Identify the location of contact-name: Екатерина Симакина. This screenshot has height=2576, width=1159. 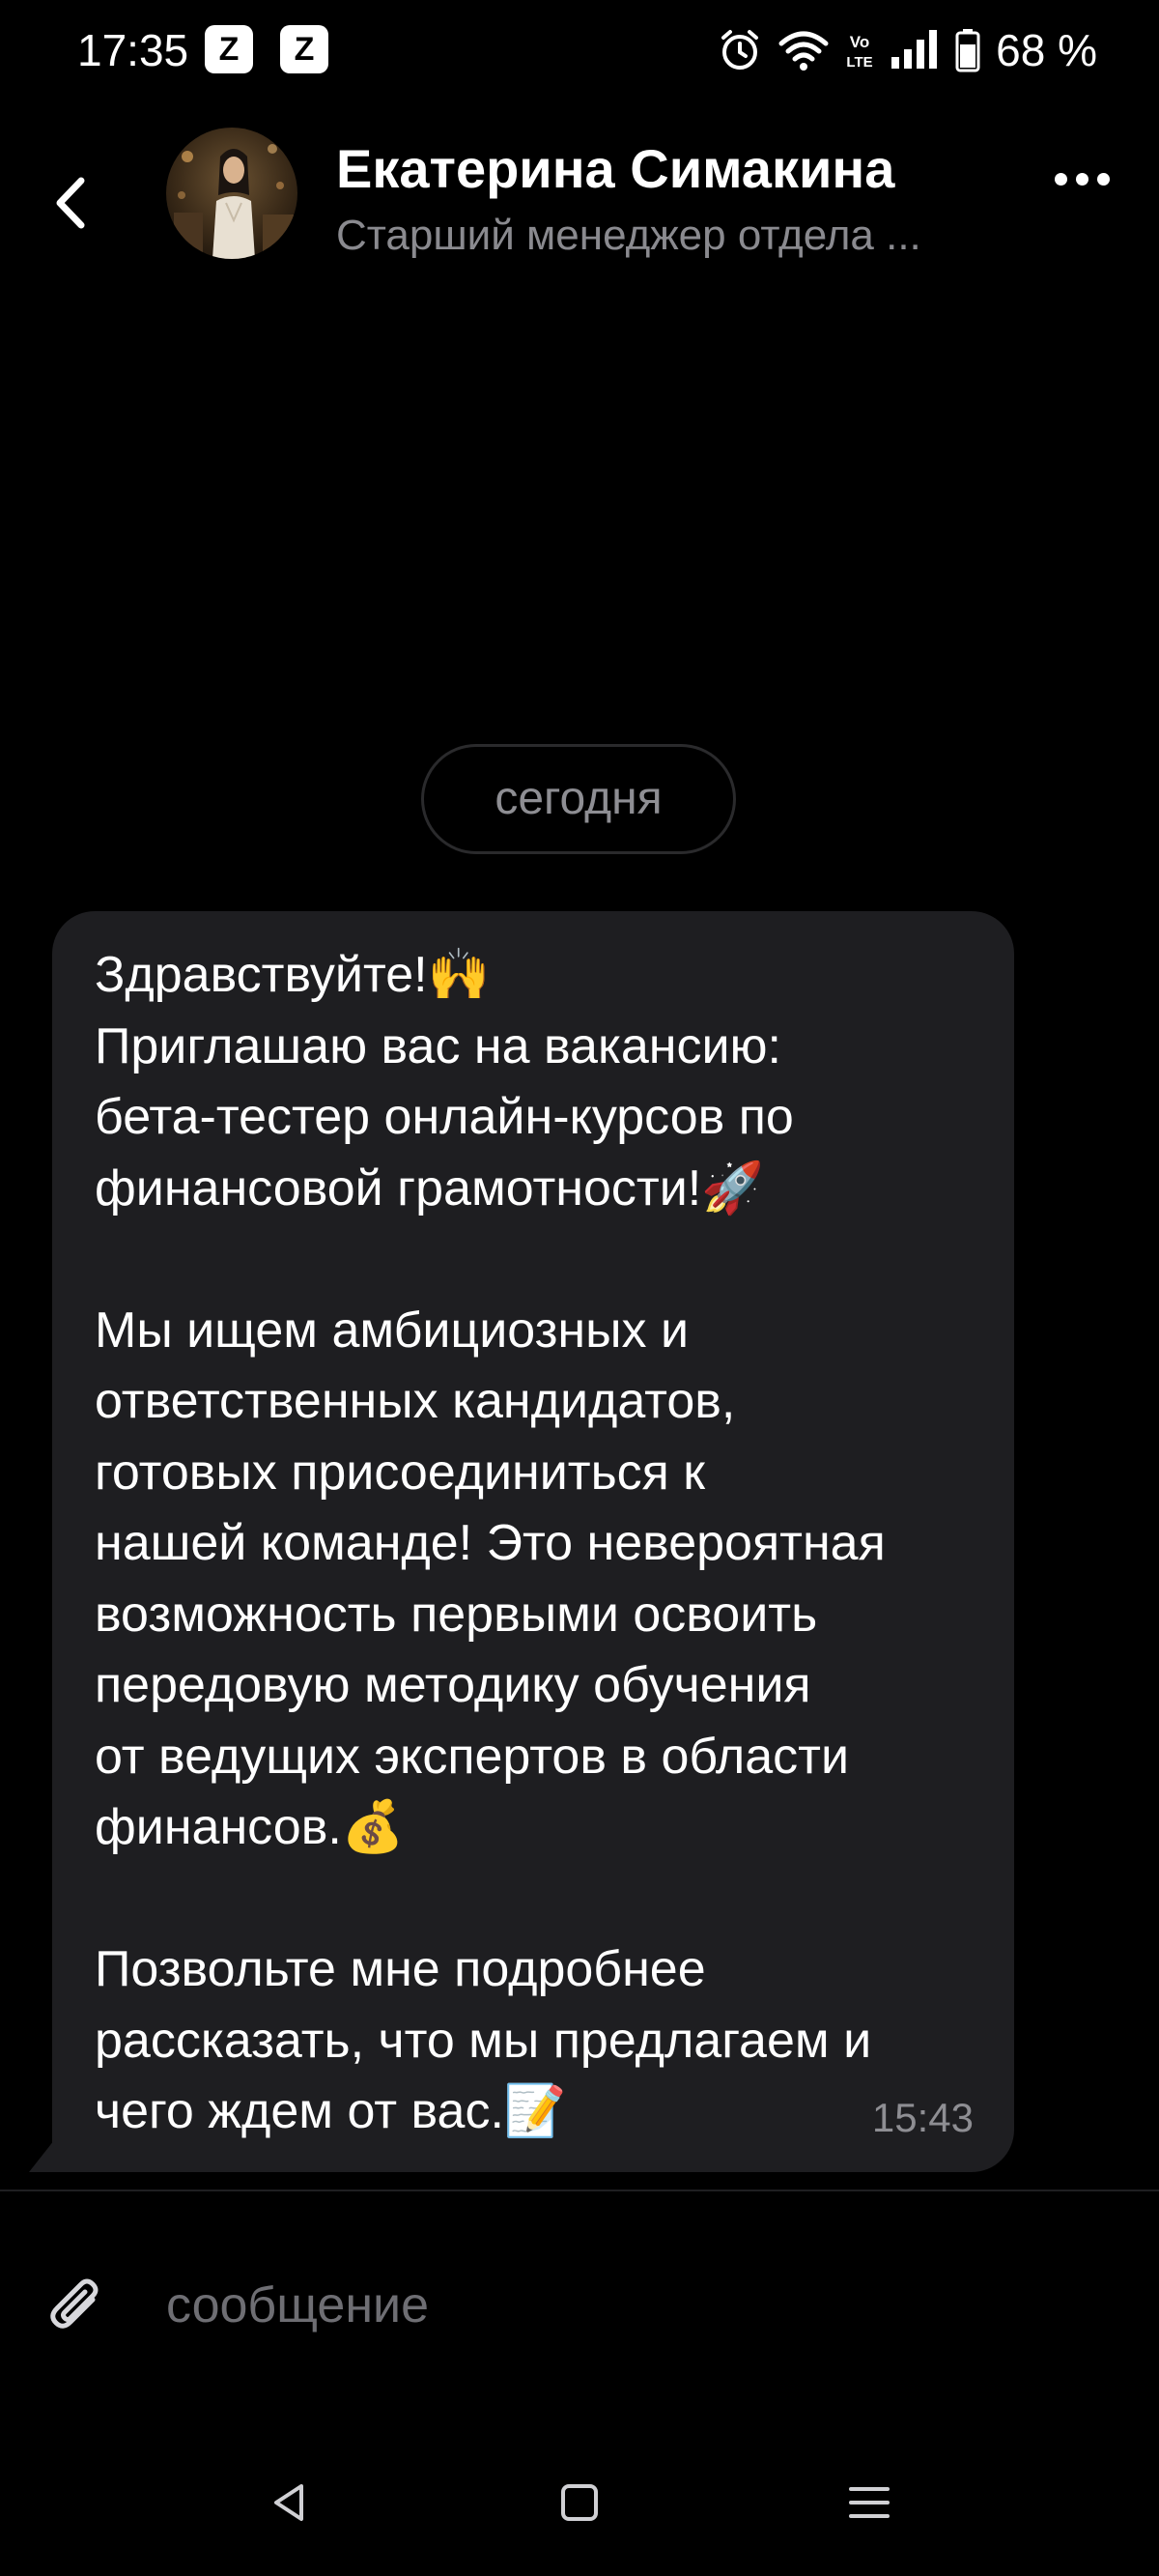
(615, 169).